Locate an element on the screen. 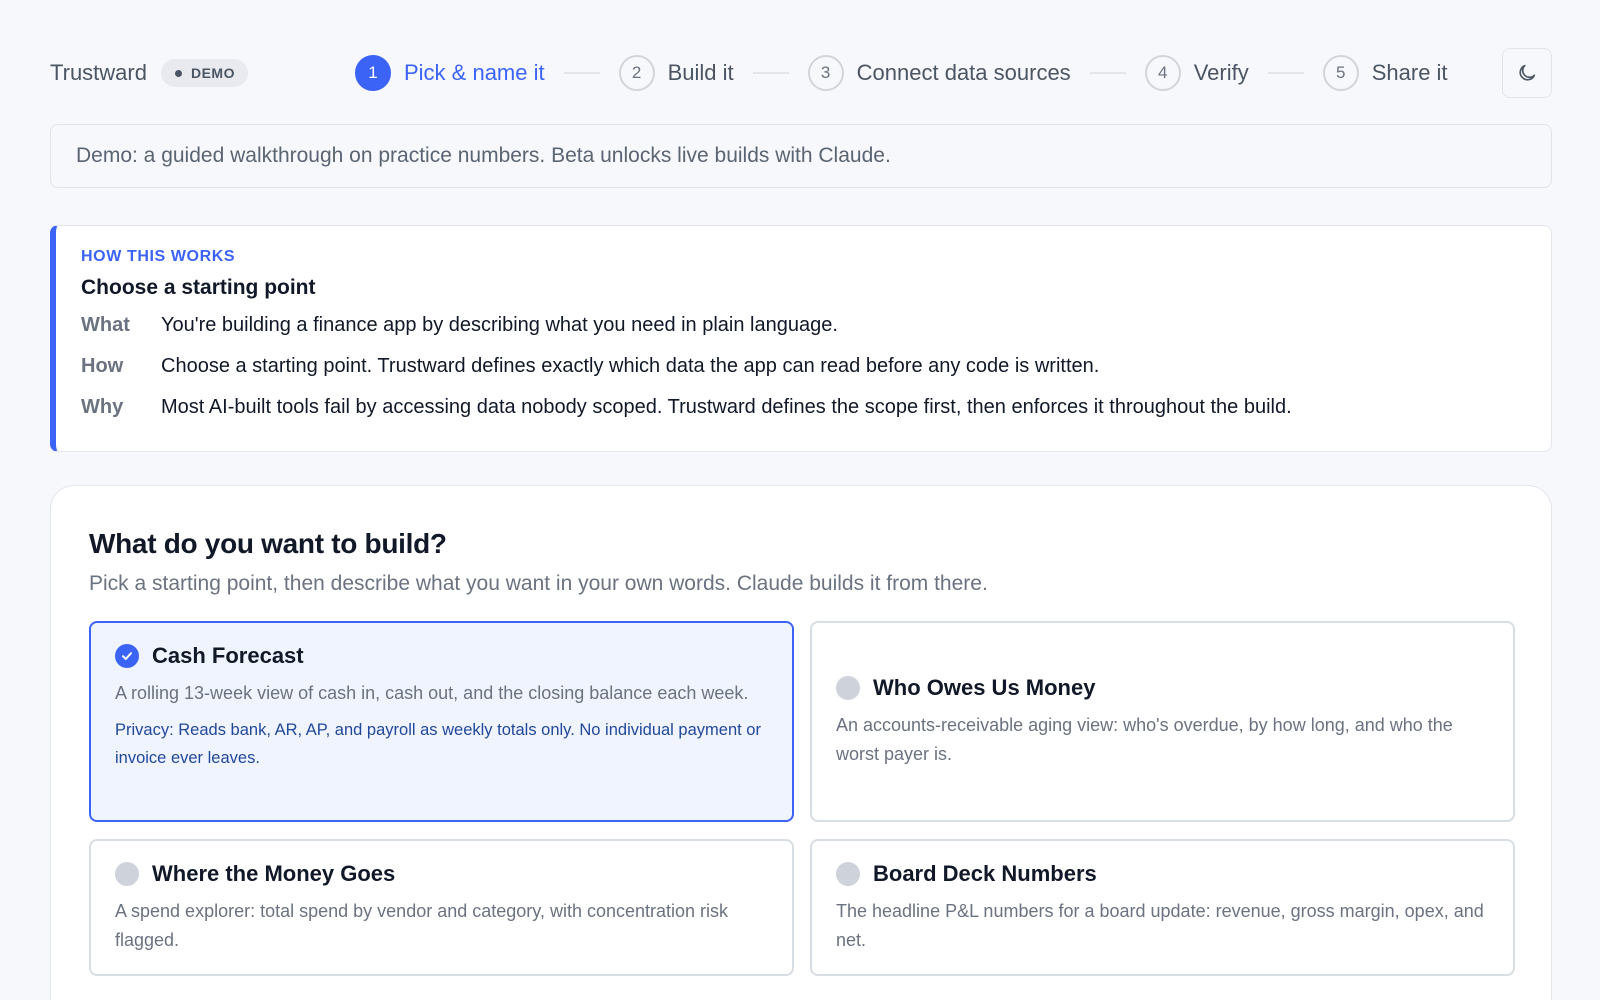  step-number: 2 is located at coordinates (636, 73).